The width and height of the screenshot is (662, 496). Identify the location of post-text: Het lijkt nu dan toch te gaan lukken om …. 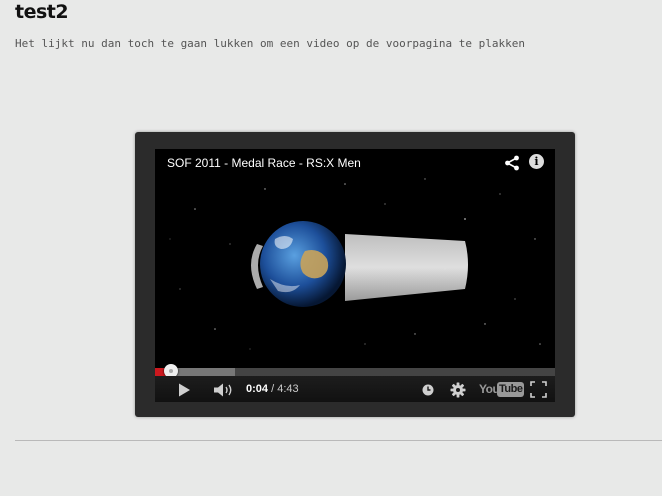
(270, 43).